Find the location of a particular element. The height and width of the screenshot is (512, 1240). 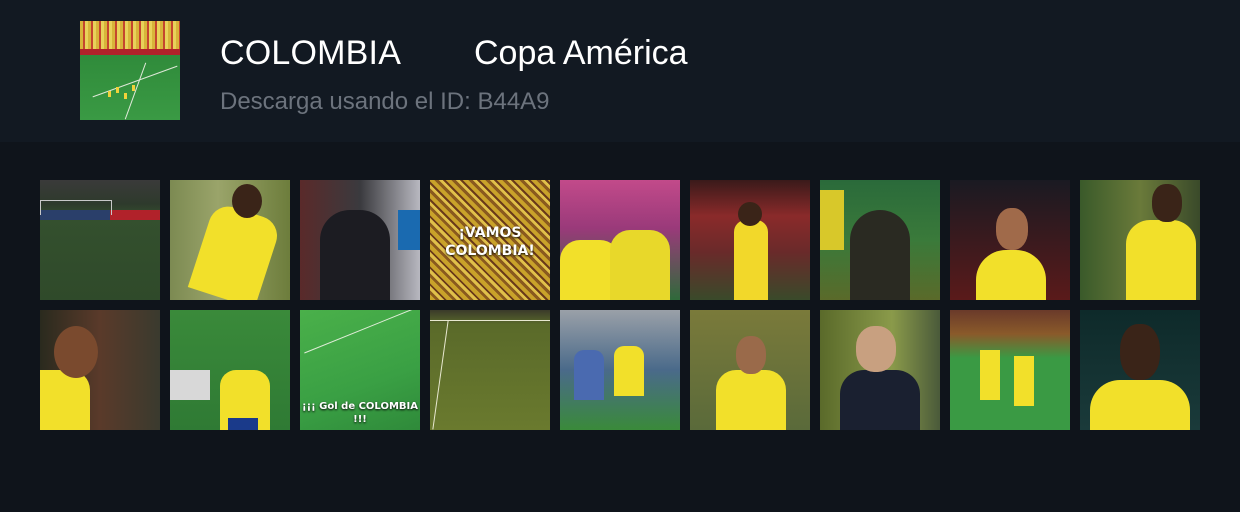

thumbnail-crowd-celebration-clip is located at coordinates (880, 240).